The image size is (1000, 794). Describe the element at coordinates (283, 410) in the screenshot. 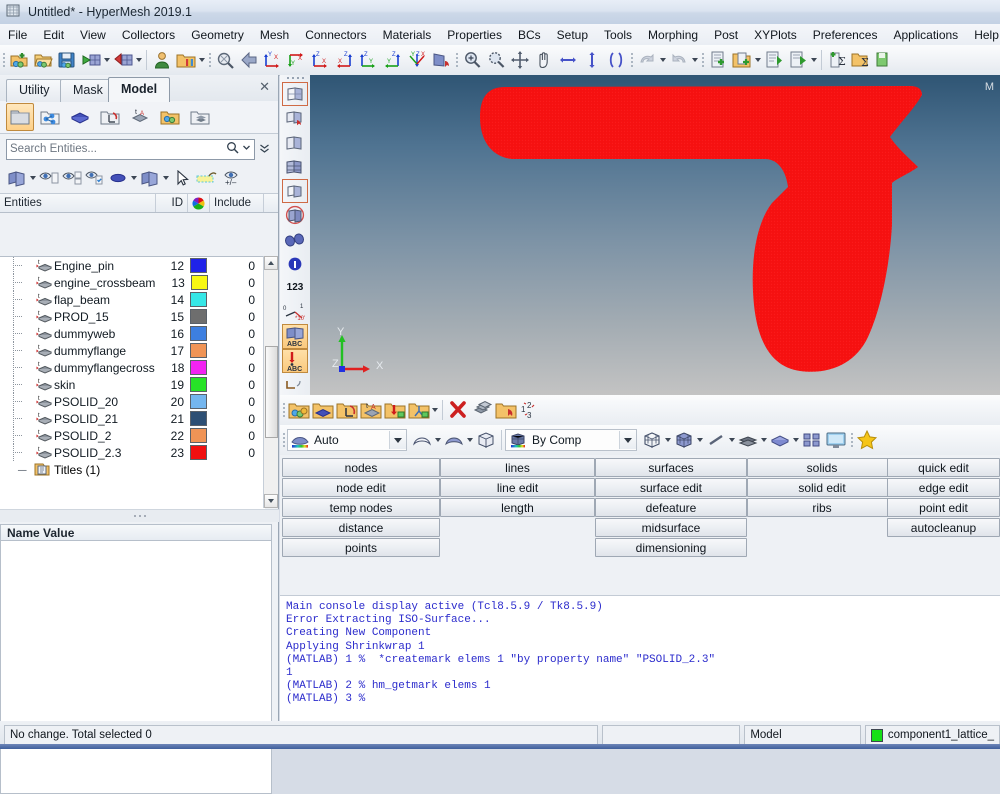

I see `collector-toolbar-grip` at that location.